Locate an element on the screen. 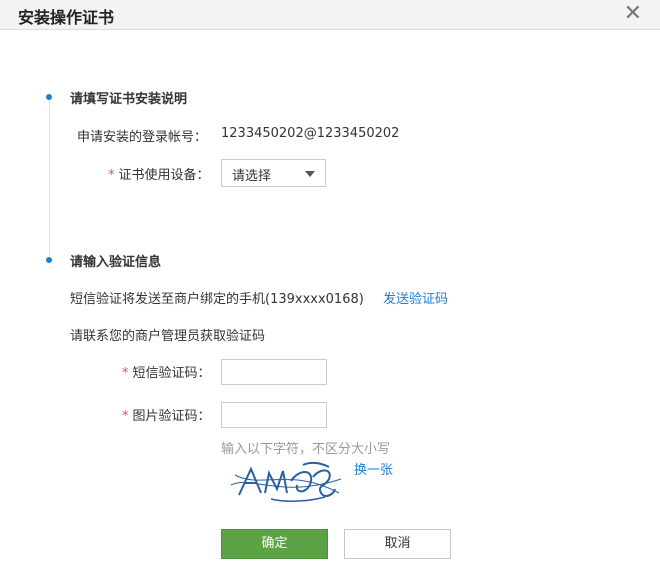 Image resolution: width=660 pixels, height=576 pixels. device-label: * 证书使用设备： is located at coordinates (159, 173).